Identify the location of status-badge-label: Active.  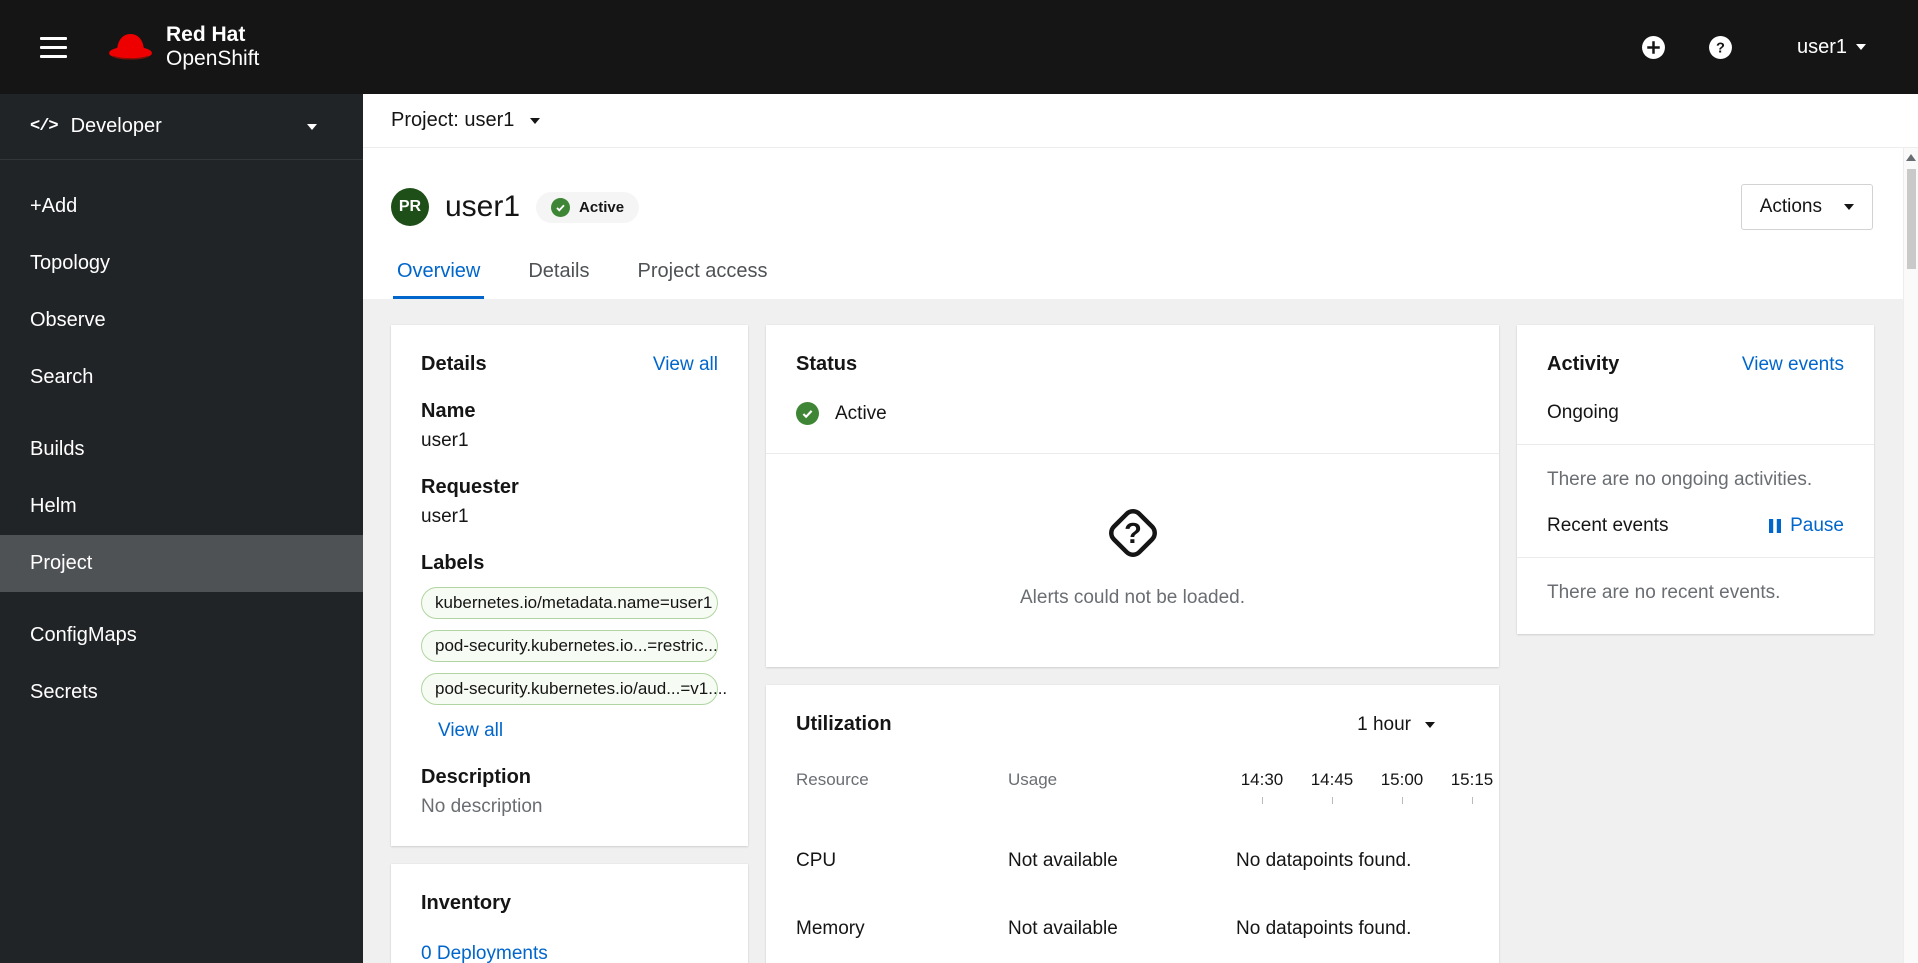
(602, 207).